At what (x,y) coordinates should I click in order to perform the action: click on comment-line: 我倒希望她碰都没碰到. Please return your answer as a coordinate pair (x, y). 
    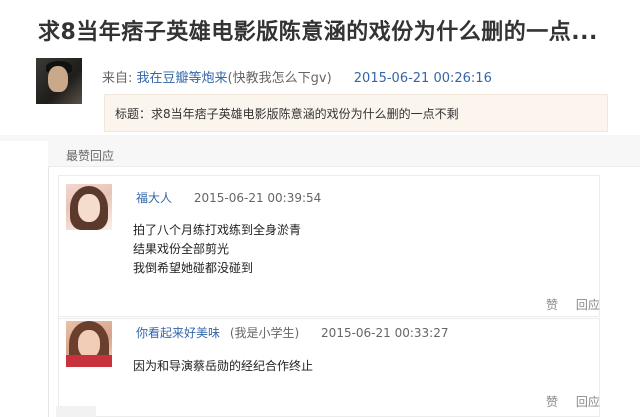
    Looking at the image, I should click on (193, 268).